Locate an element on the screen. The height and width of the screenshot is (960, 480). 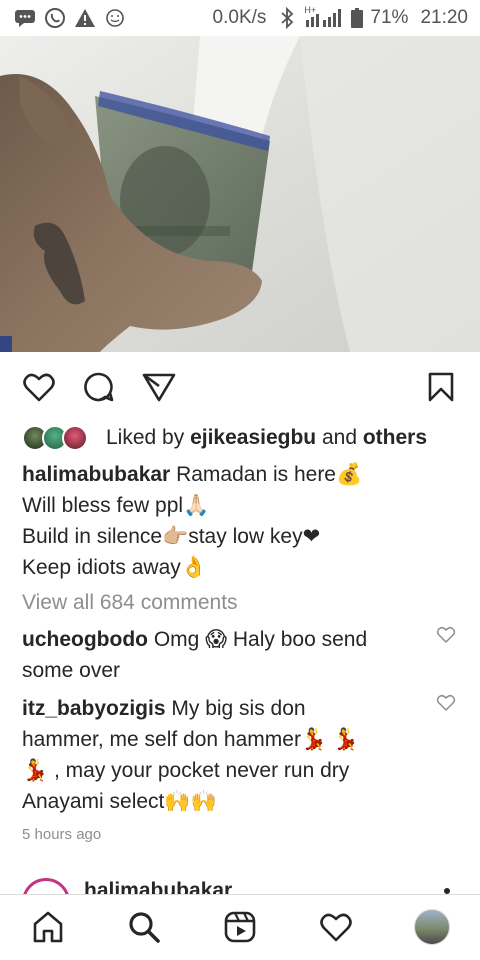
status-system: 0.0K/s H+ 71% 21:20 is located at coordinates (340, 17).